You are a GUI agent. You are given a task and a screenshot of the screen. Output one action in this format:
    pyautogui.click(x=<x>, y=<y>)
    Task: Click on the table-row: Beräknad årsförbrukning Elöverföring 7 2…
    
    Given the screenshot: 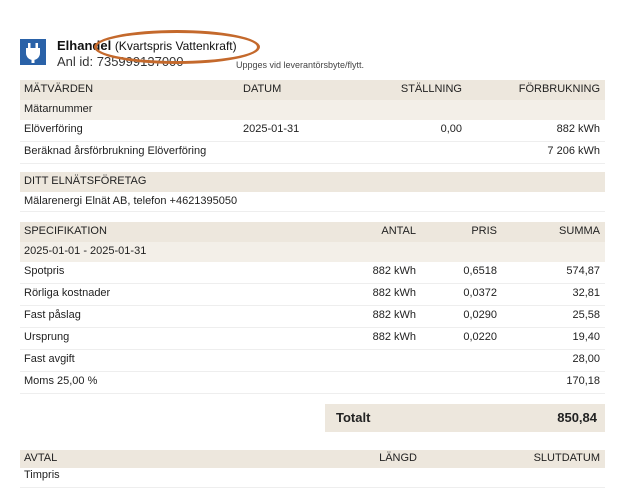 What is the action you would take?
    pyautogui.click(x=312, y=153)
    